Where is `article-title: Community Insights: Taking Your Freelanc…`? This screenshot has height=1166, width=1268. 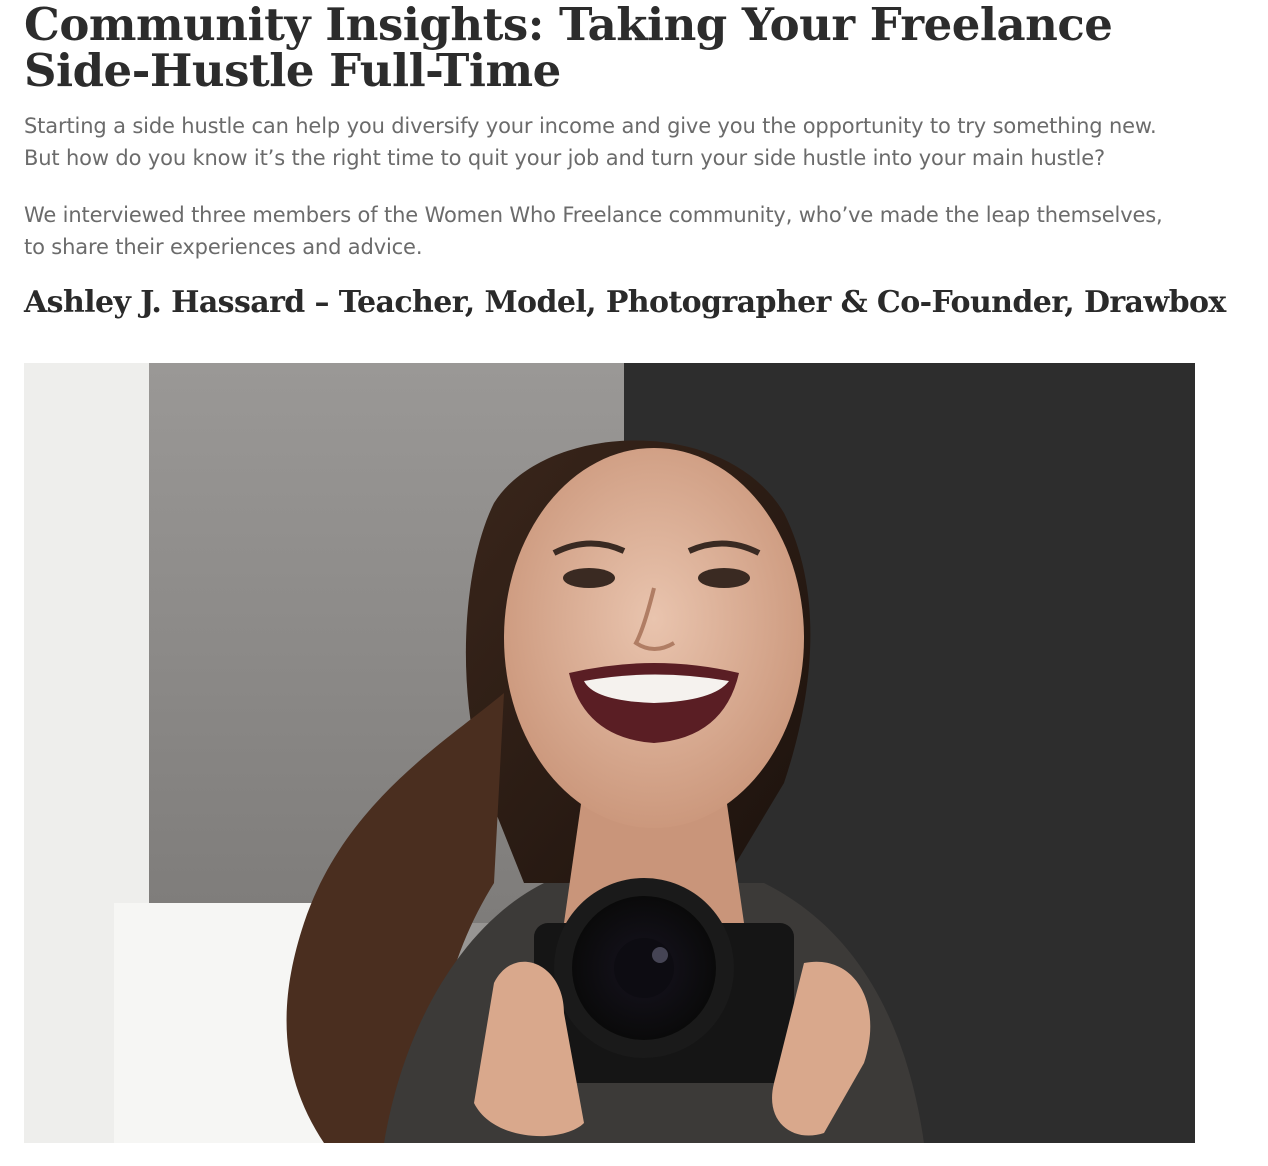 article-title: Community Insights: Taking Your Freelanc… is located at coordinates (568, 48).